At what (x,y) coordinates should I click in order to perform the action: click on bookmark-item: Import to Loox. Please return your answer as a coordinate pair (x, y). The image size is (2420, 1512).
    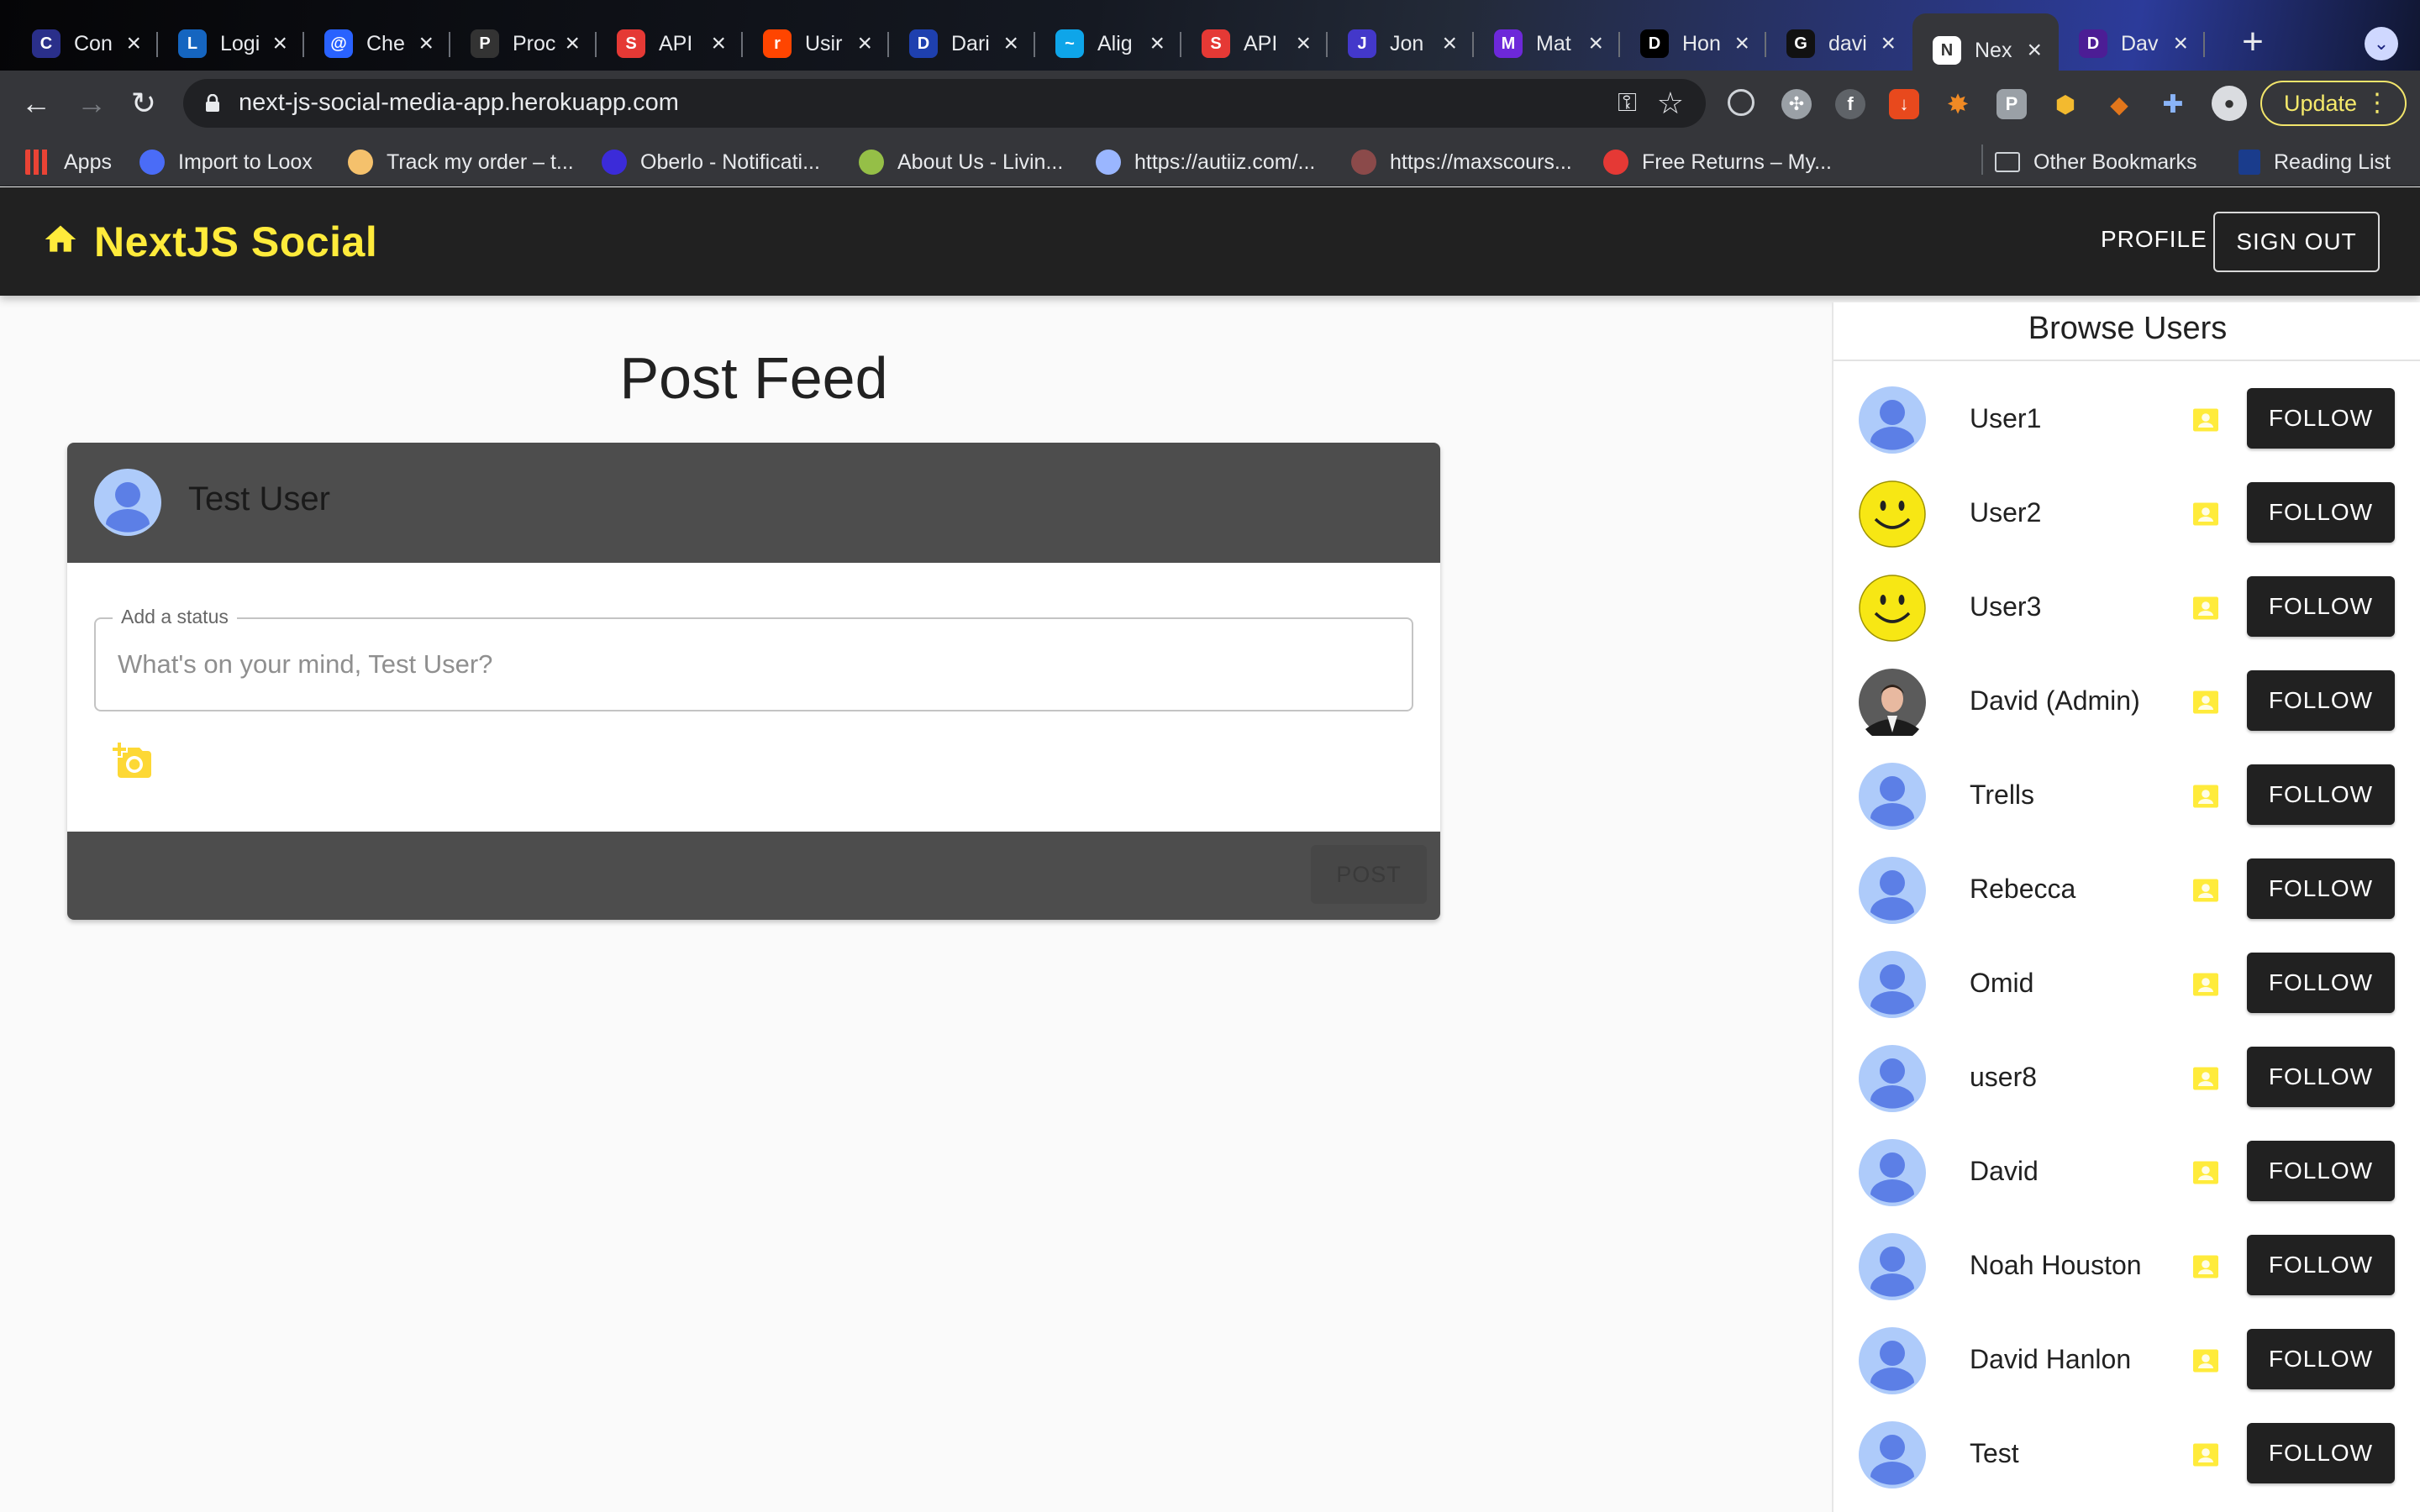
    Looking at the image, I should click on (226, 162).